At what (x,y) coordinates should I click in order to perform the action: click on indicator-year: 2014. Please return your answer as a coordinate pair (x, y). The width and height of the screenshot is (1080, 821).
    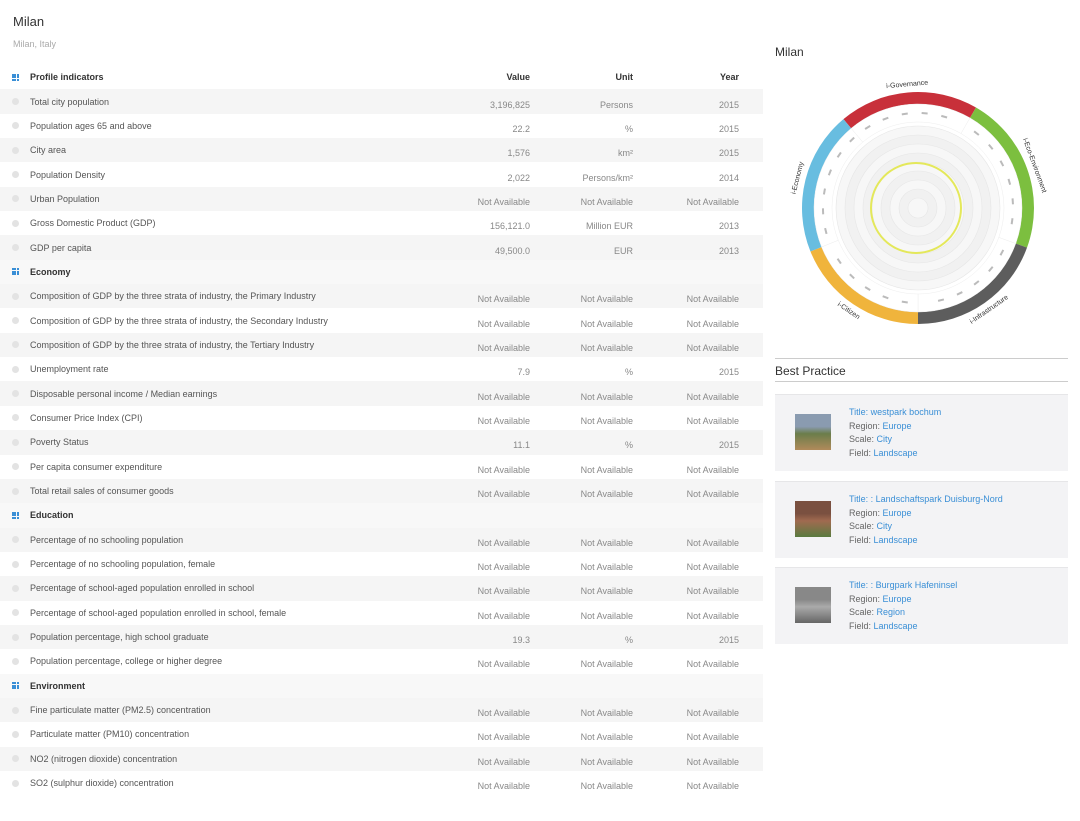
    Looking at the image, I should click on (728, 177).